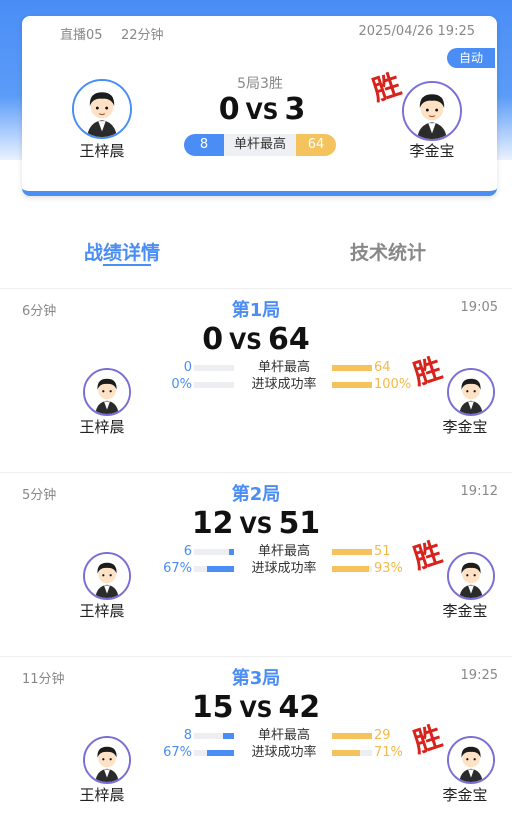 Image resolution: width=512 pixels, height=815 pixels. Describe the element at coordinates (43, 679) in the screenshot. I see `game-duration: 11分钟` at that location.